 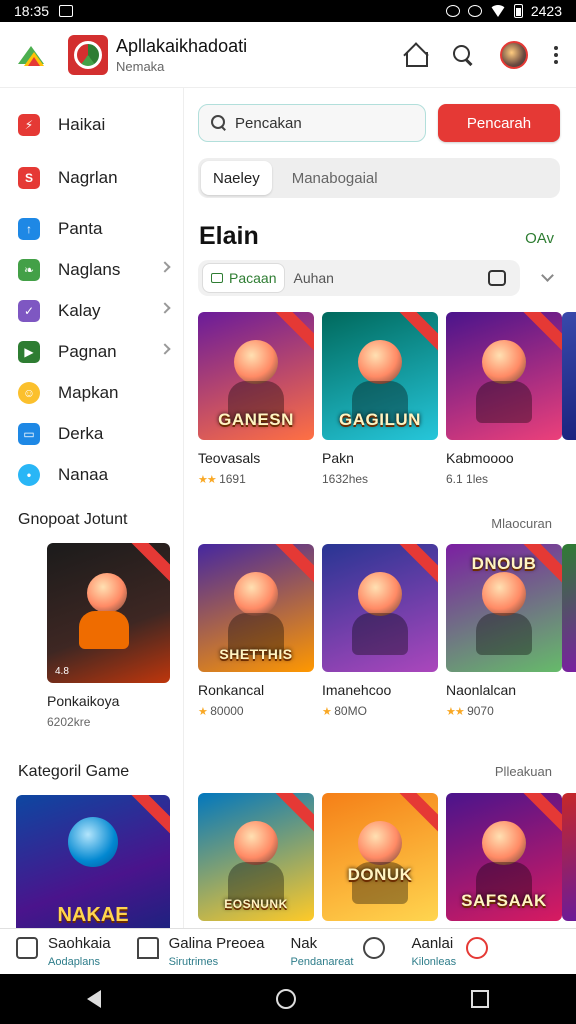 I want to click on chevron-down-icon, so click(x=547, y=275).